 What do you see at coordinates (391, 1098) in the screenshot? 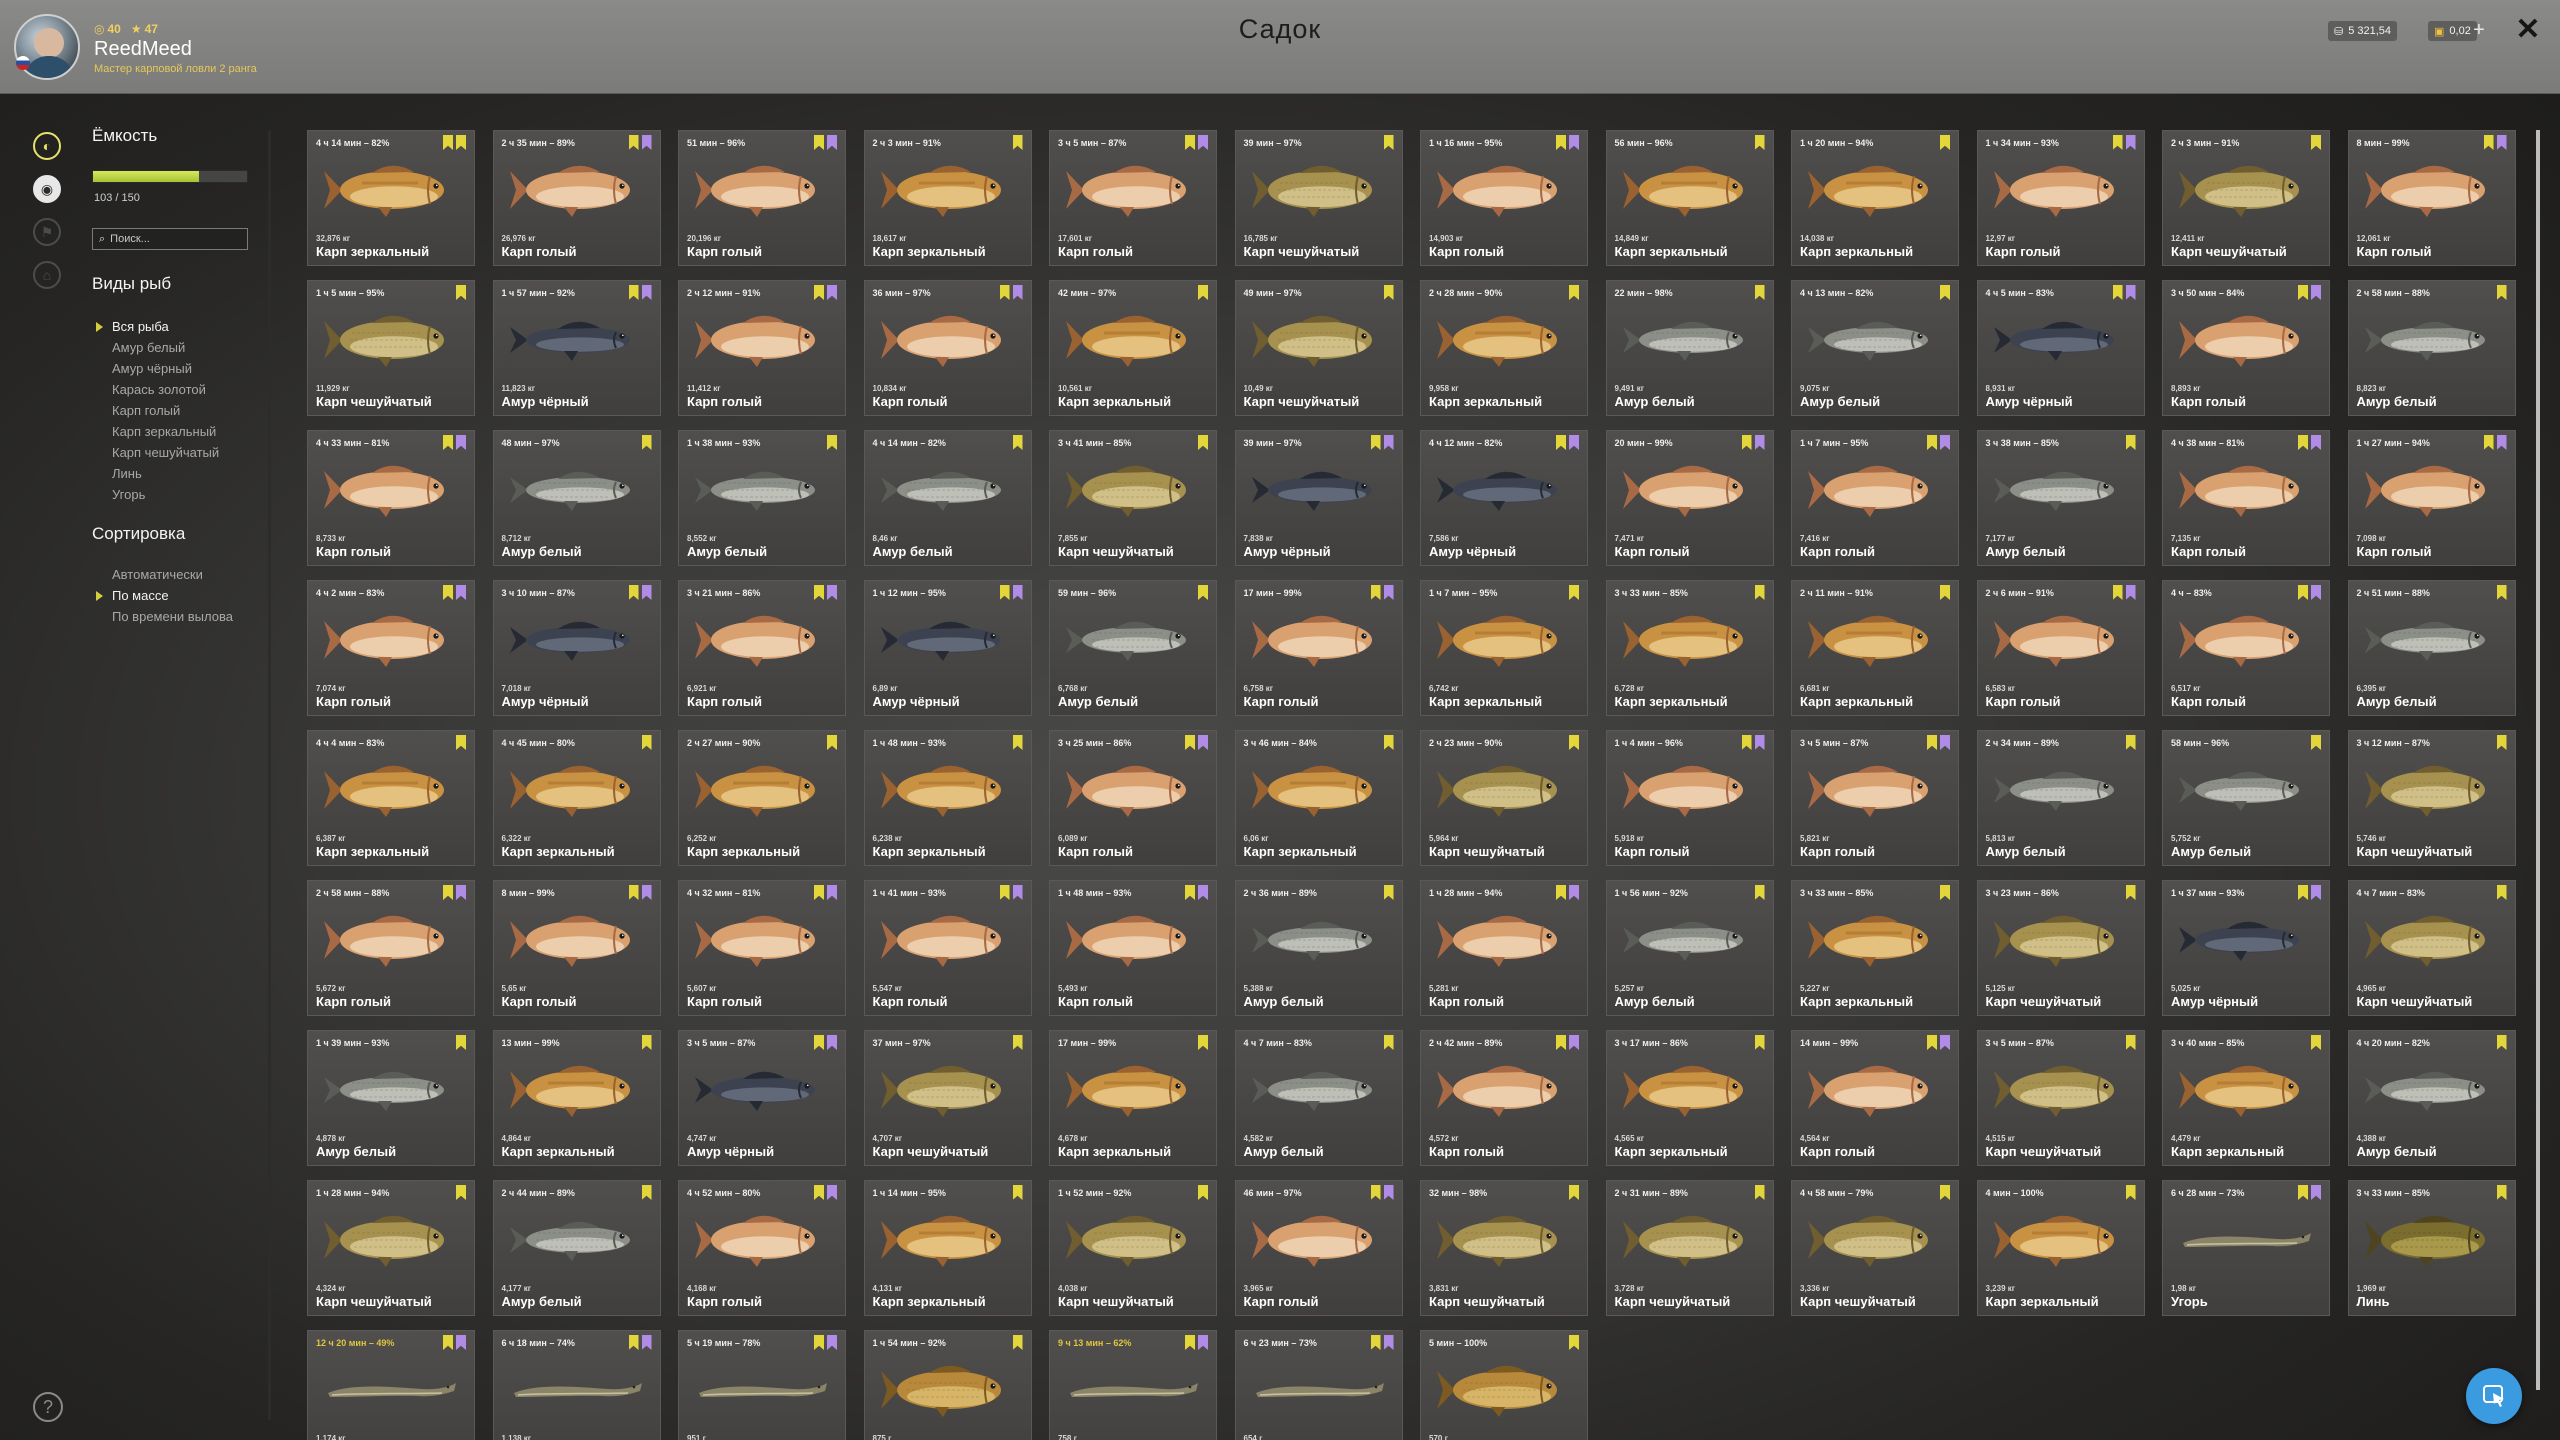
I see `fish-card: 1 ч 39 мин – 93% 4,878 кг Амур белый` at bounding box center [391, 1098].